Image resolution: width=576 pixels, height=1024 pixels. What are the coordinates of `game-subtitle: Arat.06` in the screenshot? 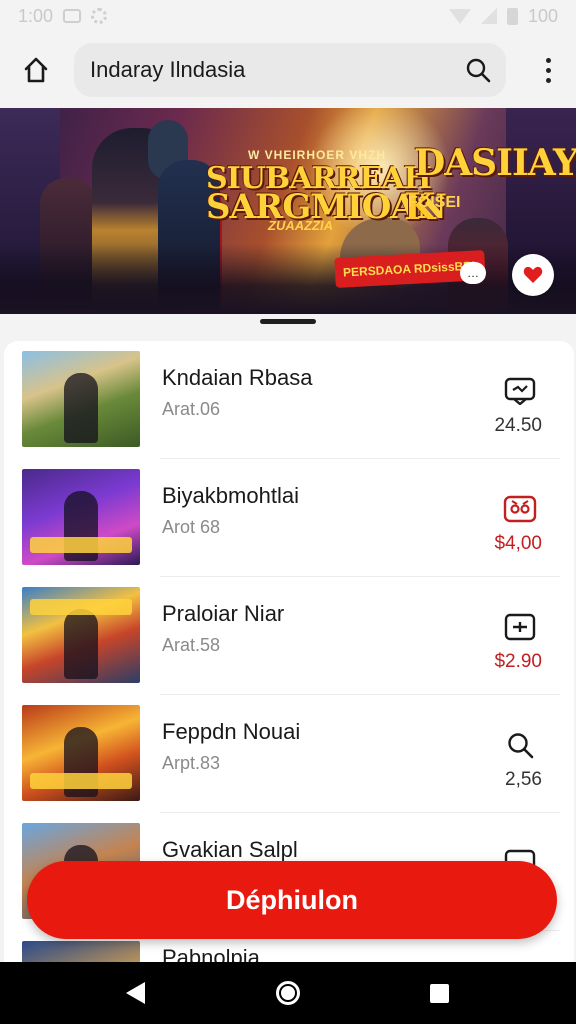 It's located at (191, 409).